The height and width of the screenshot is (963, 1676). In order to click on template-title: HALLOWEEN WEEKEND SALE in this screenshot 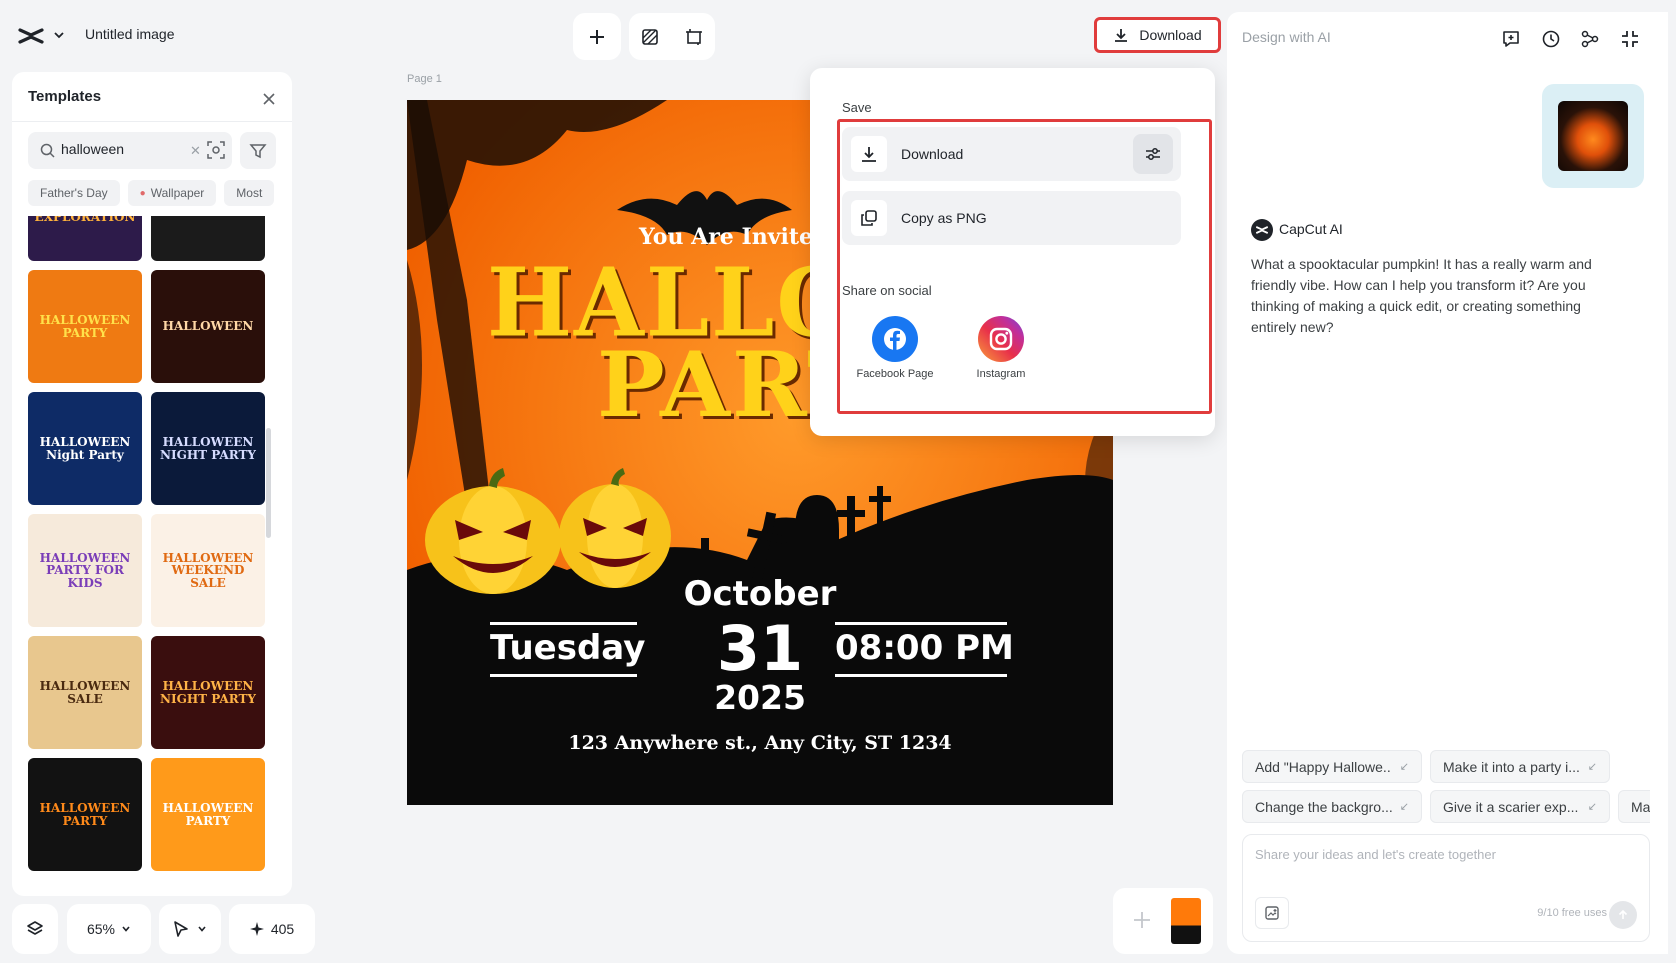, I will do `click(208, 570)`.